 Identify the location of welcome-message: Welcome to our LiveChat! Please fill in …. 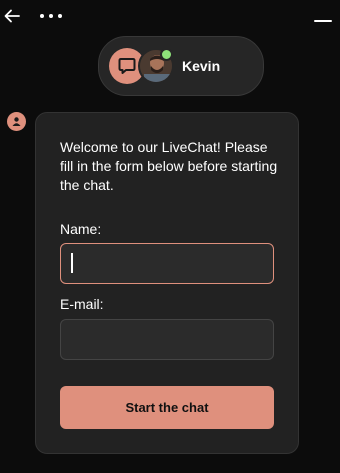
(169, 166).